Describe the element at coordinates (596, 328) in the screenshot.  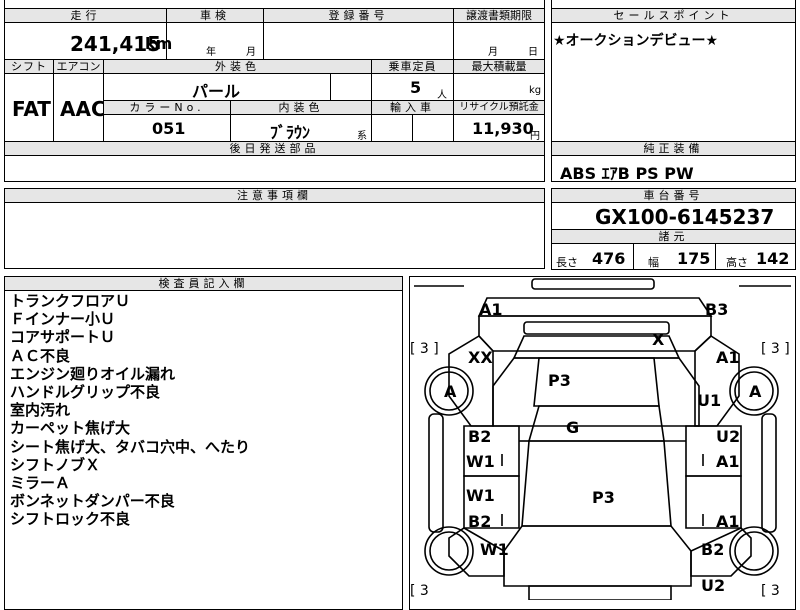
I see `hood-inner` at that location.